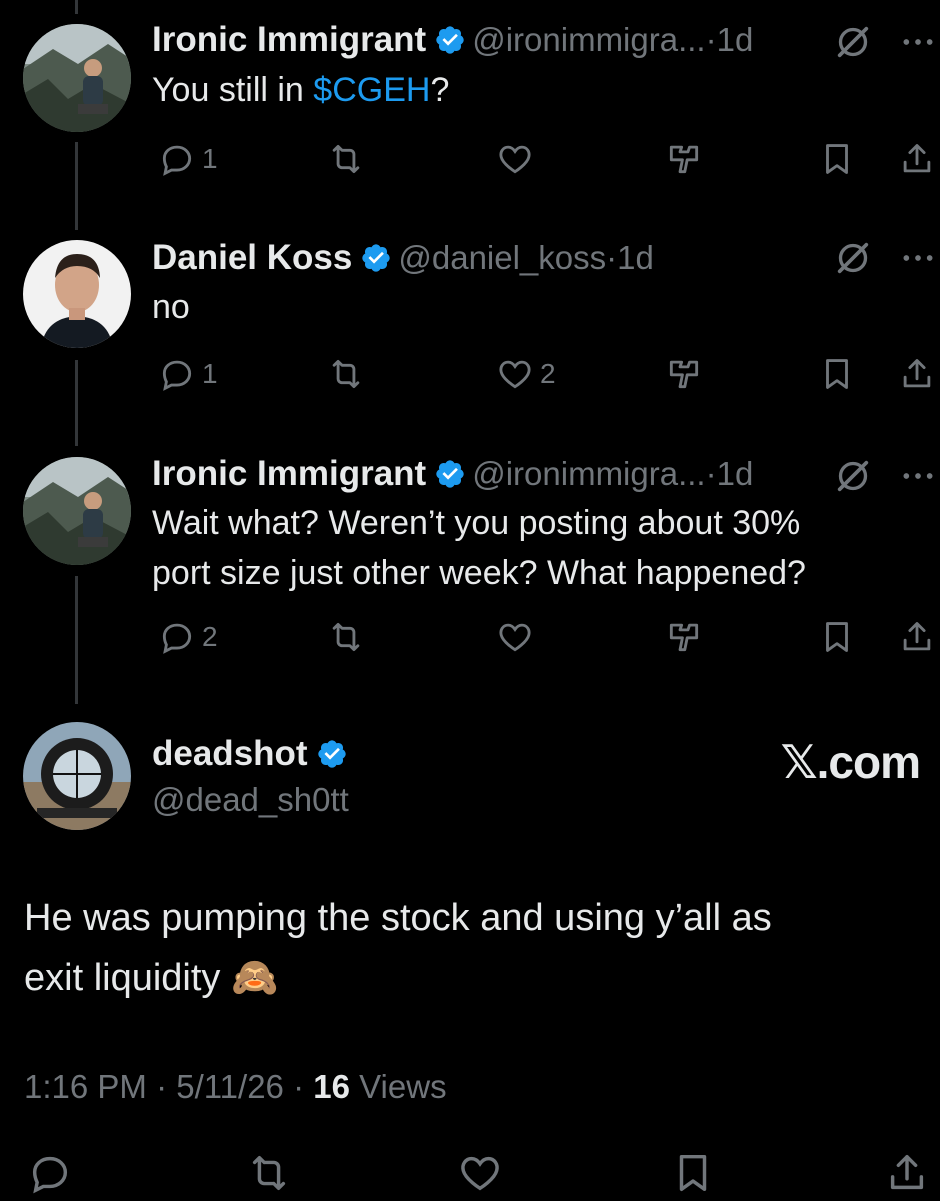 The image size is (940, 1201). I want to click on views-label: Views, so click(403, 1086).